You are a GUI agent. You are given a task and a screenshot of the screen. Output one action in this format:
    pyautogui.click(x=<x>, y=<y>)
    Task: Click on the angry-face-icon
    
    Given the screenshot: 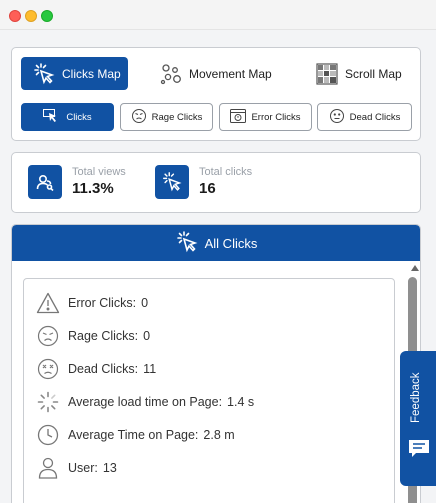 What is the action you would take?
    pyautogui.click(x=48, y=336)
    